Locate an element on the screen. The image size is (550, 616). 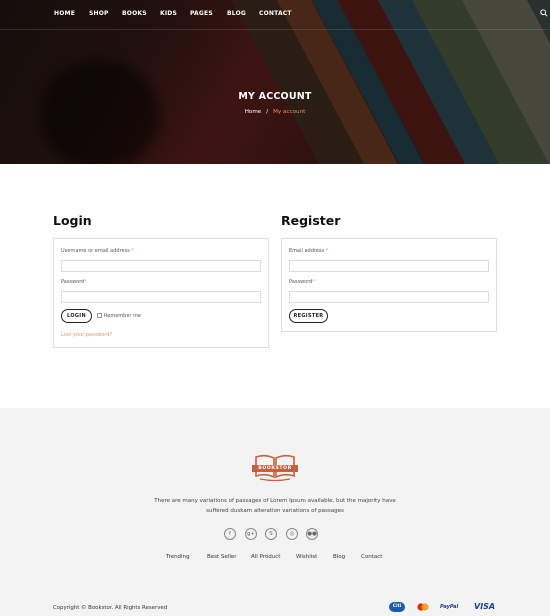
facebook-icon: f is located at coordinates (230, 534).